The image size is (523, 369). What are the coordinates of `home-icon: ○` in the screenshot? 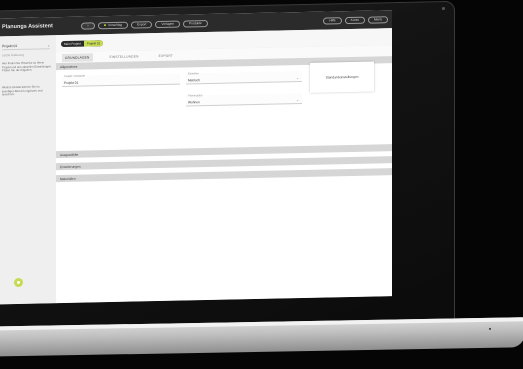 It's located at (87, 25).